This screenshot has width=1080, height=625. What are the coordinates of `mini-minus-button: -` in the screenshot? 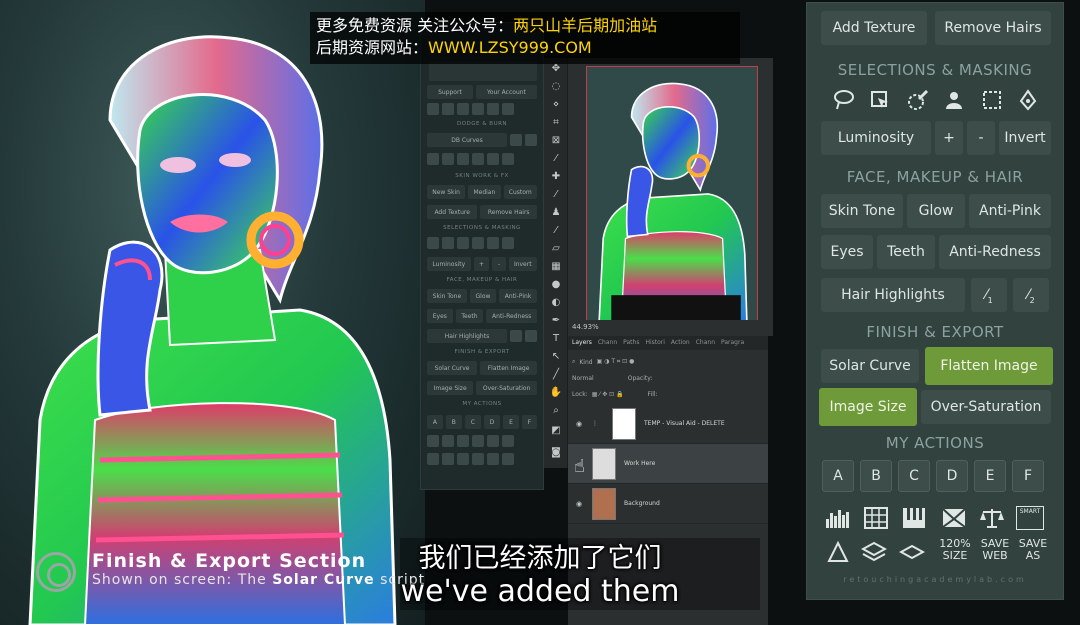 It's located at (499, 264).